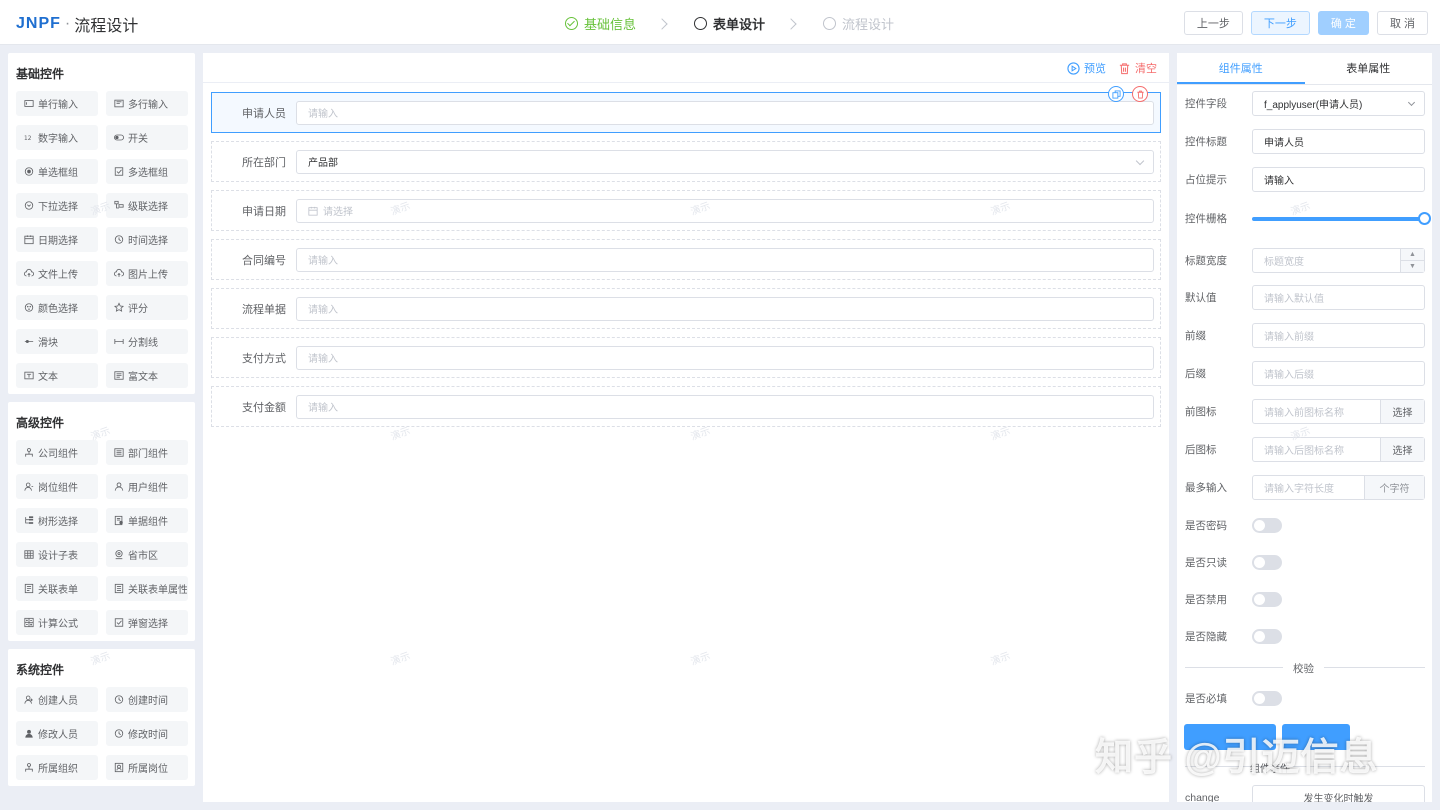  Describe the element at coordinates (147, 699) in the screenshot. I see `palette-item: 创建时间` at that location.